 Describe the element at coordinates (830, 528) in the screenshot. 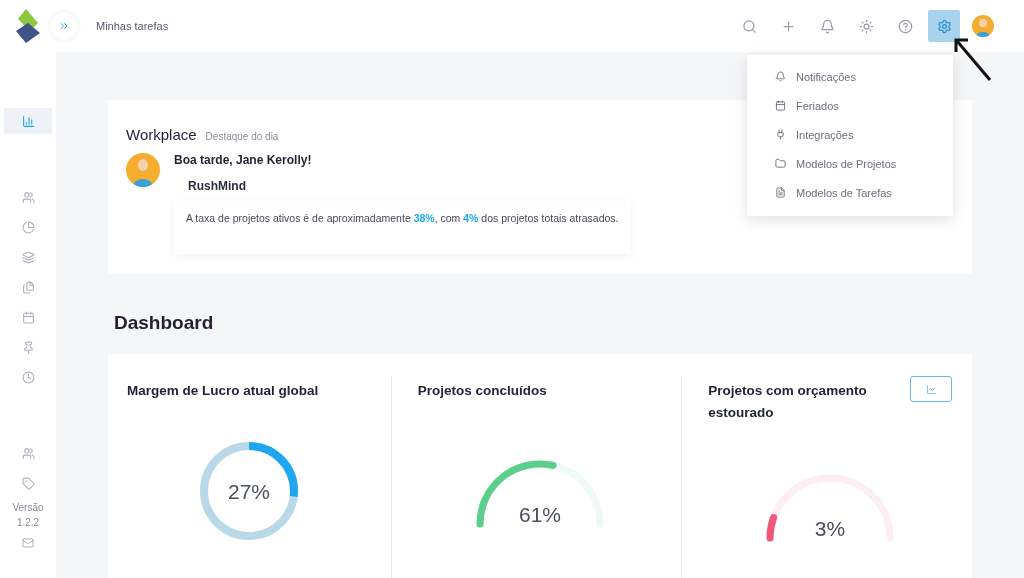

I see `gauge-value: 3%` at that location.